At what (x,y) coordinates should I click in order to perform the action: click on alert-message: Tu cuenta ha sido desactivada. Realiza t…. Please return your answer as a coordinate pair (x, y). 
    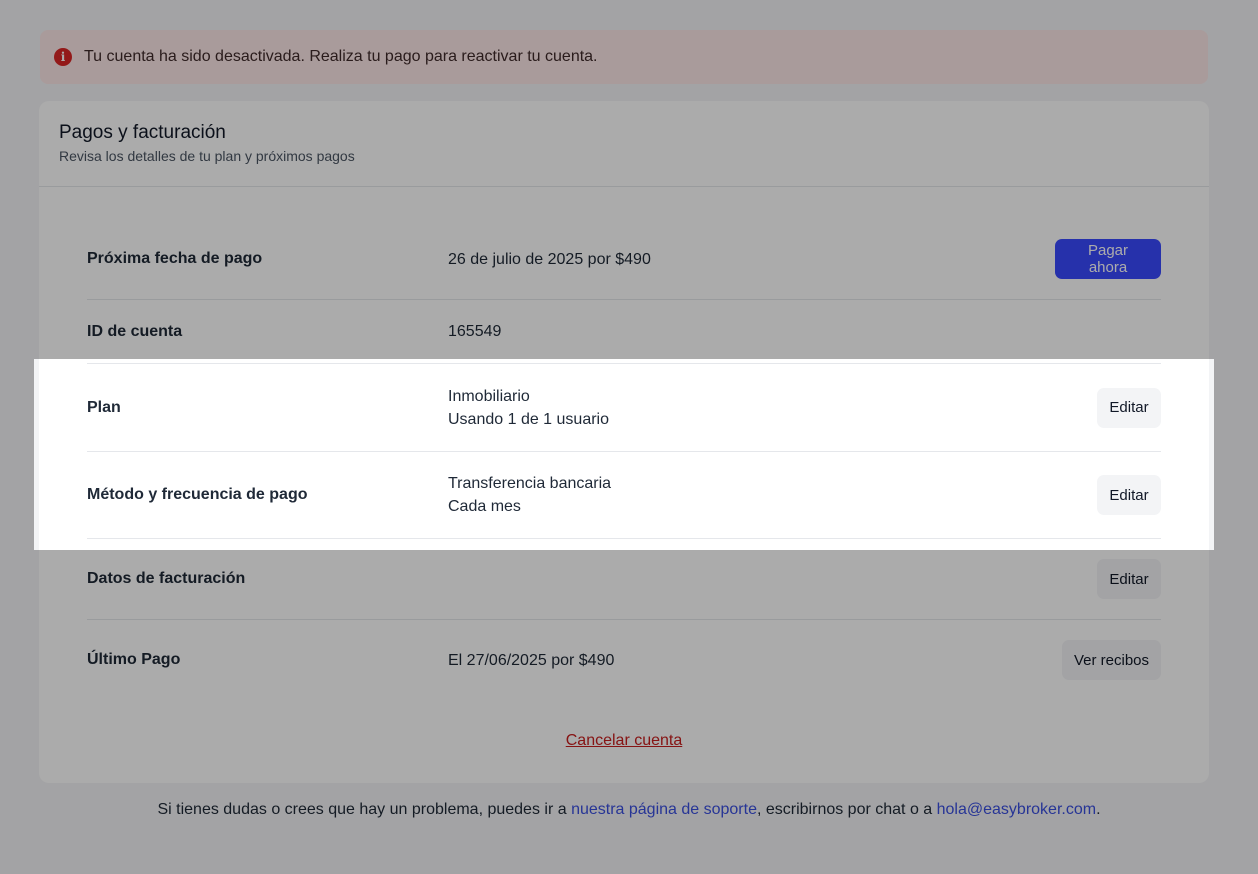
    Looking at the image, I should click on (341, 56).